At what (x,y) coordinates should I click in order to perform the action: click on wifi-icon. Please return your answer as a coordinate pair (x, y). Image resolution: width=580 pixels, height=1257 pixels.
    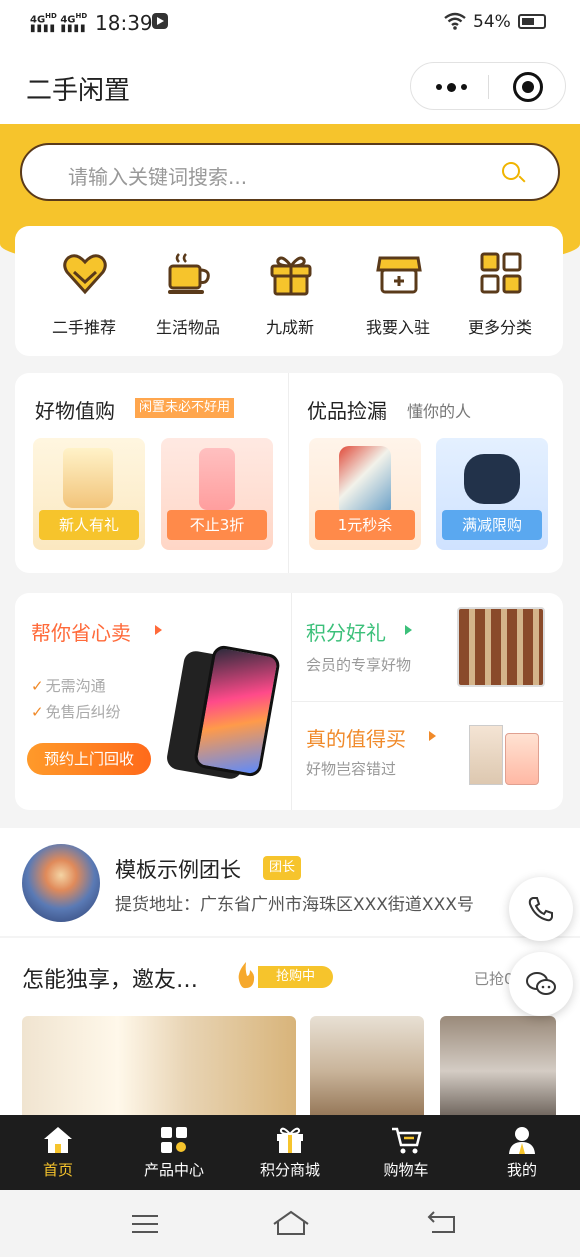
    Looking at the image, I should click on (455, 23).